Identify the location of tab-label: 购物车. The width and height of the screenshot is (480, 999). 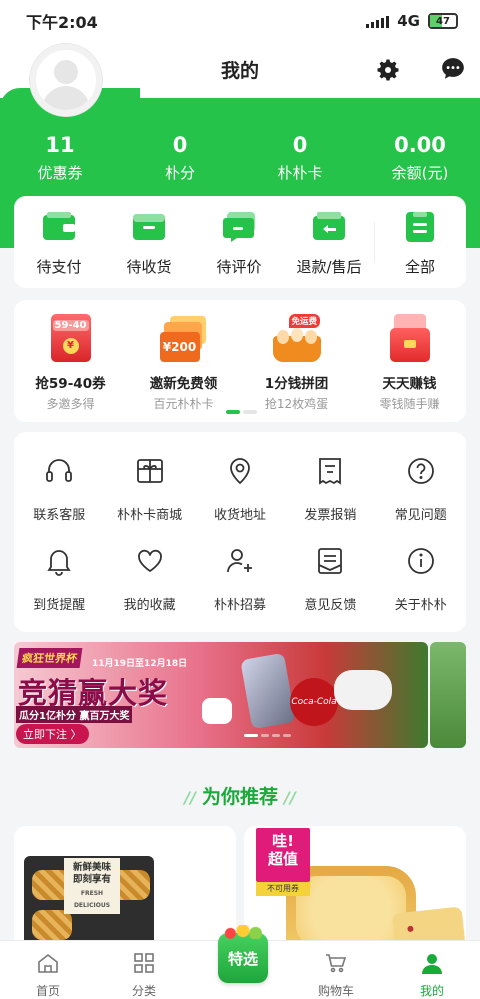
(335, 991).